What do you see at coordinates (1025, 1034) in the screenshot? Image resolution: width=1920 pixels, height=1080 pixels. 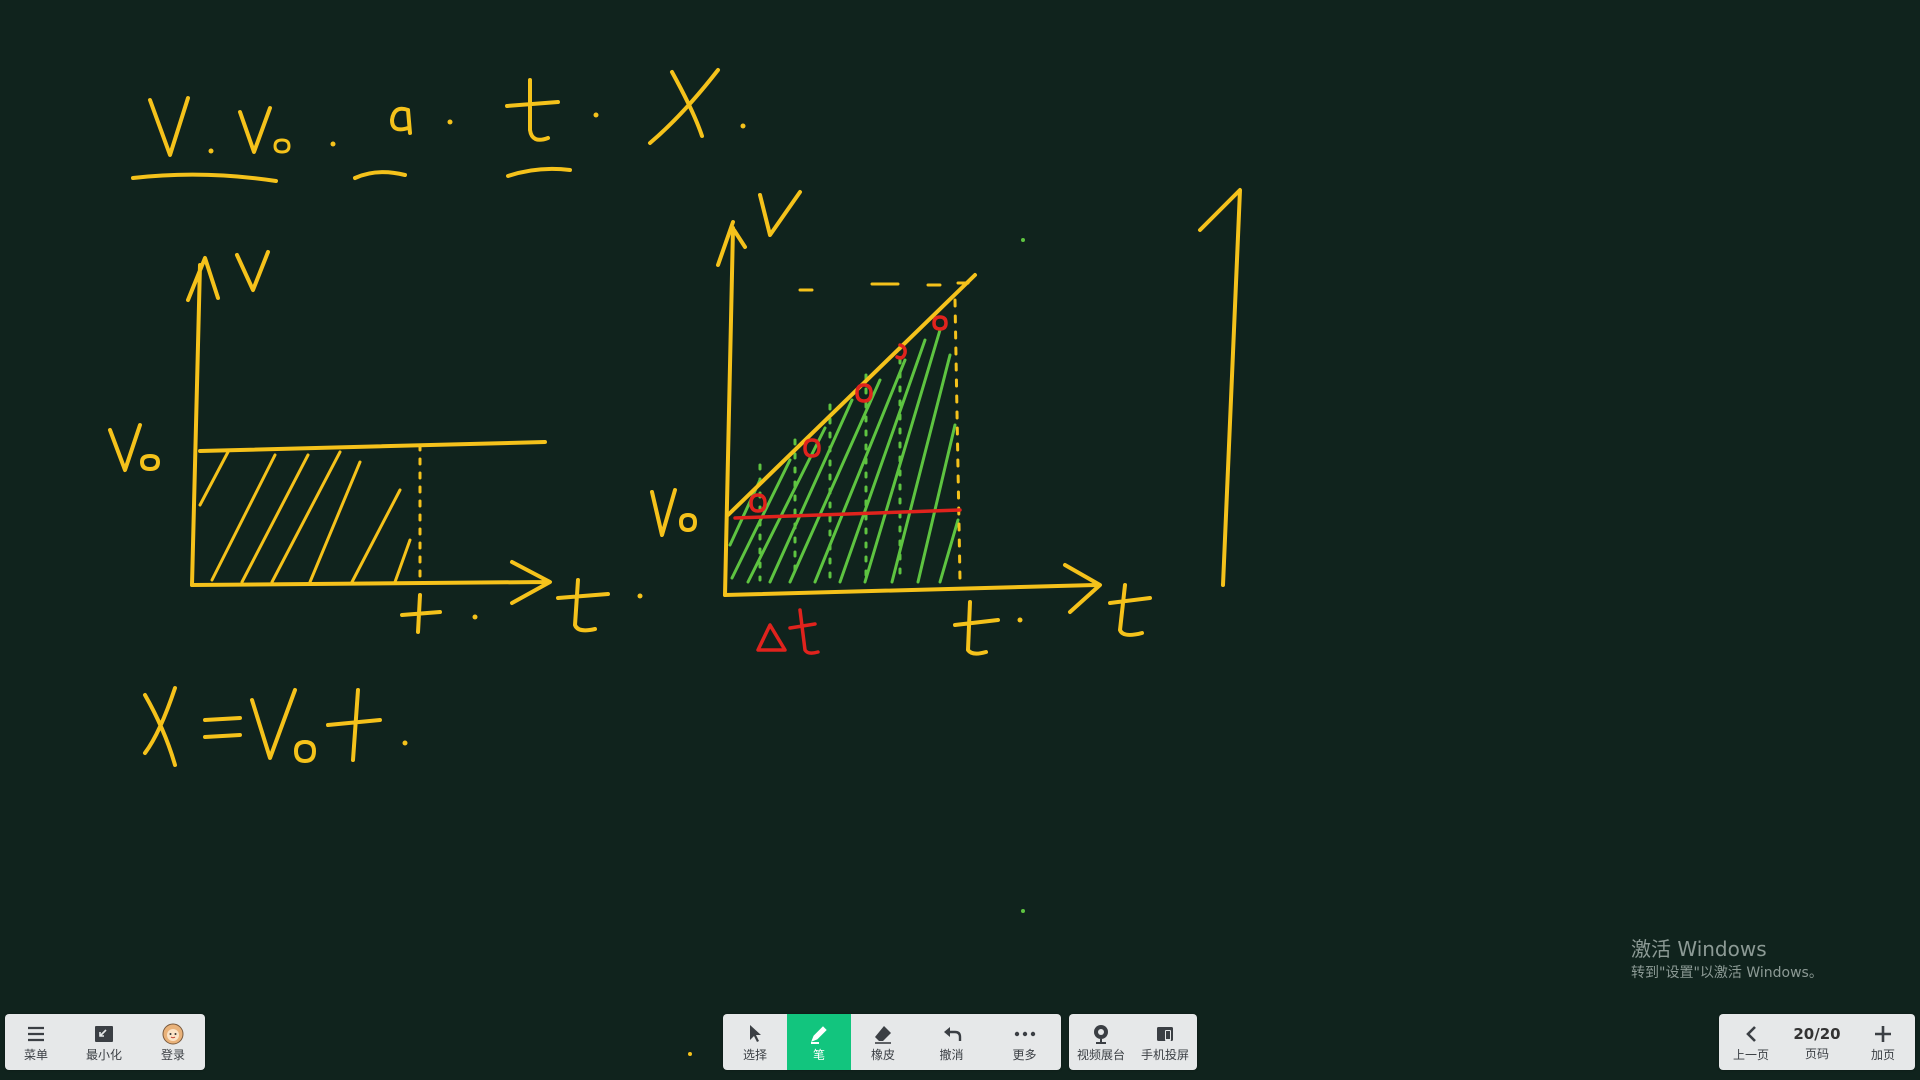 I see `more-icon` at bounding box center [1025, 1034].